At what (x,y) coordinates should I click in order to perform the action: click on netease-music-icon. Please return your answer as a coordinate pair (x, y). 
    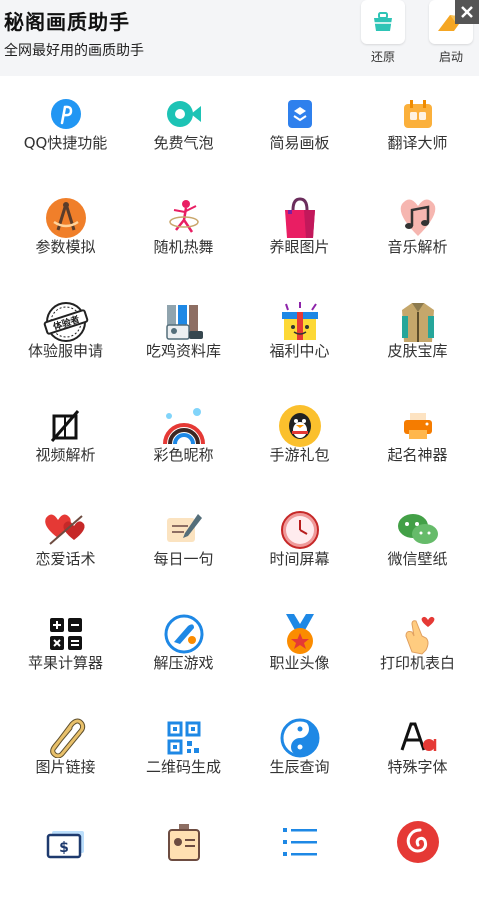
    Looking at the image, I should click on (418, 842).